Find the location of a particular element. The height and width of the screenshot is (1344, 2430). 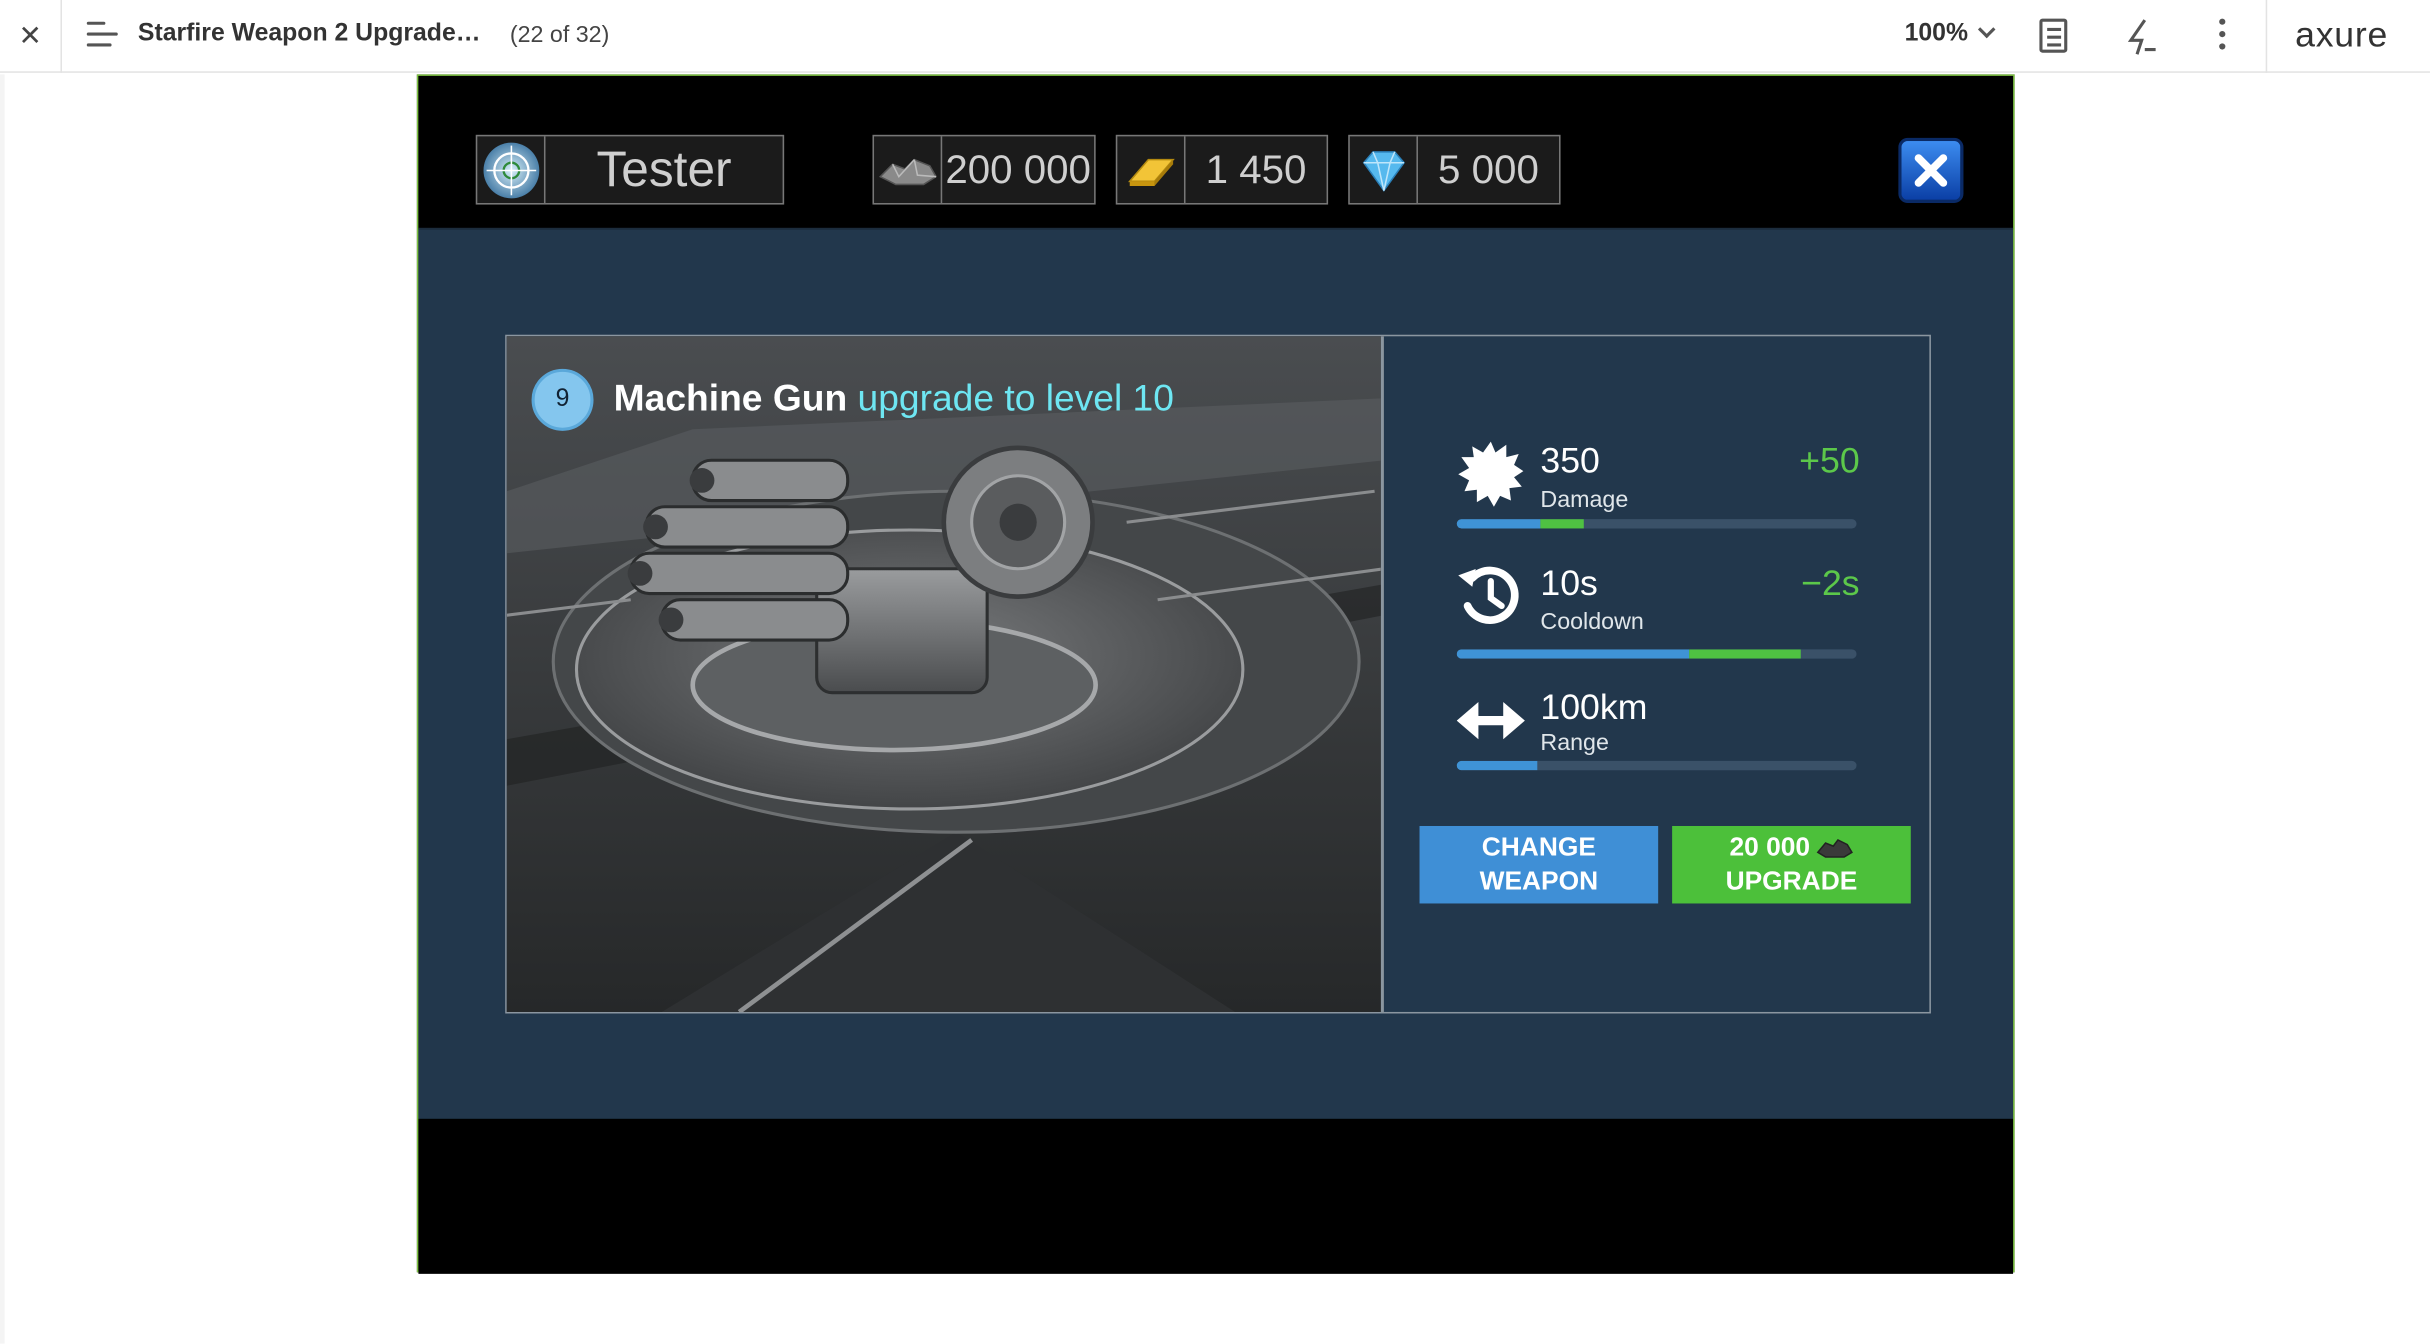

weapon-title: Machine Gun upgrade to level 10 is located at coordinates (894, 399).